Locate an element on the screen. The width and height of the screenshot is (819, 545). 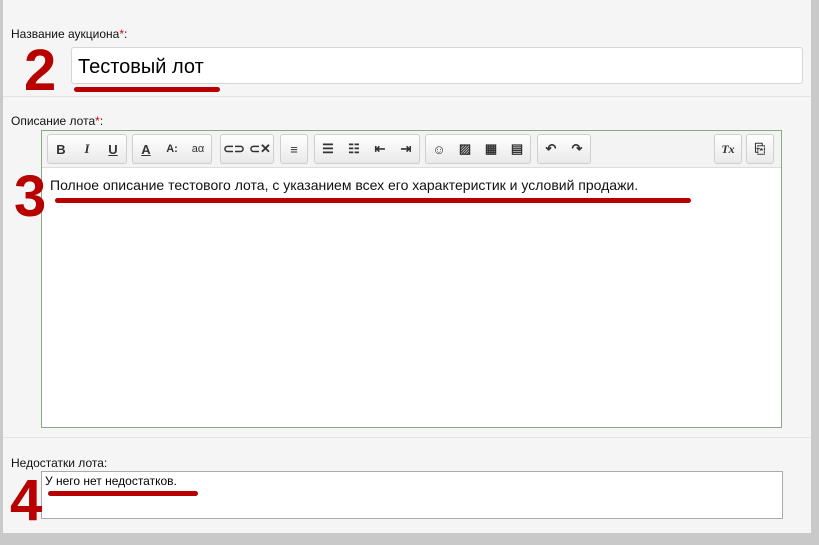
numbered-list-icon: ☷ is located at coordinates (354, 149).